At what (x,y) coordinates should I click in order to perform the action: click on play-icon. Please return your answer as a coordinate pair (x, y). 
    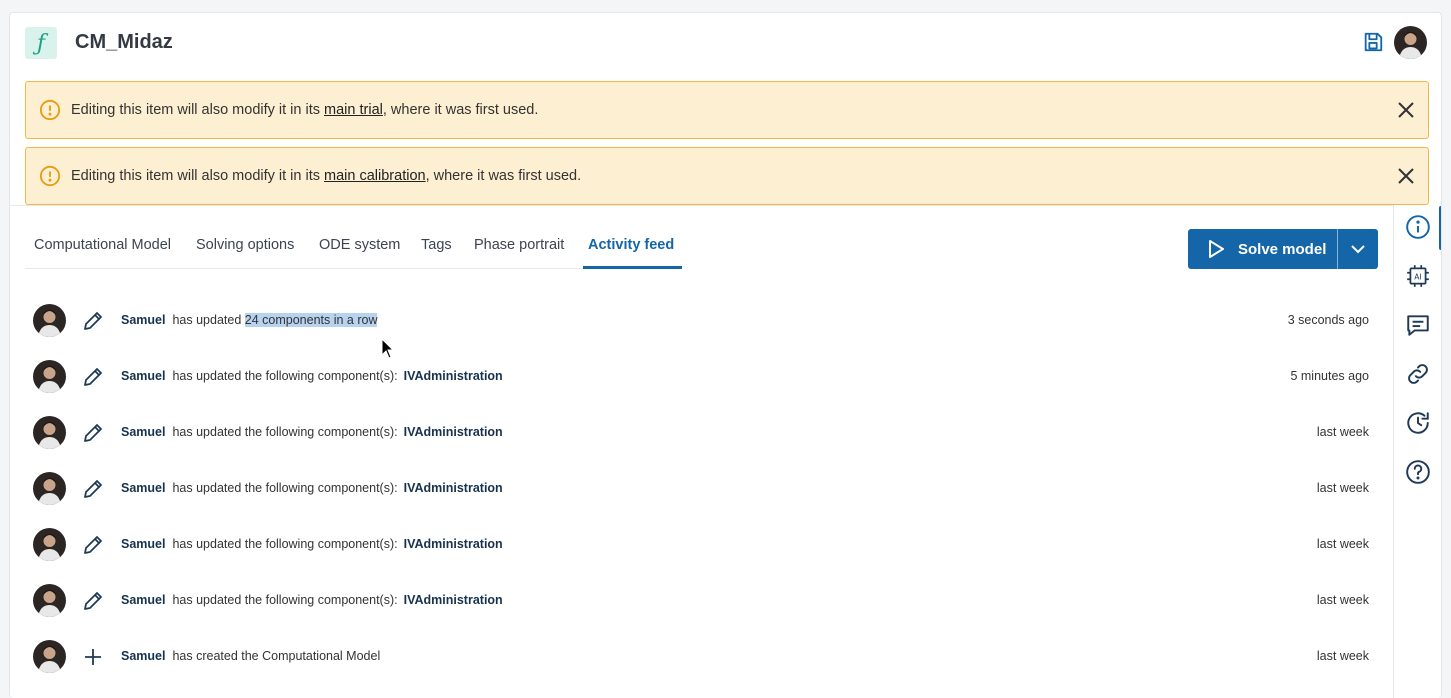
    Looking at the image, I should click on (1216, 249).